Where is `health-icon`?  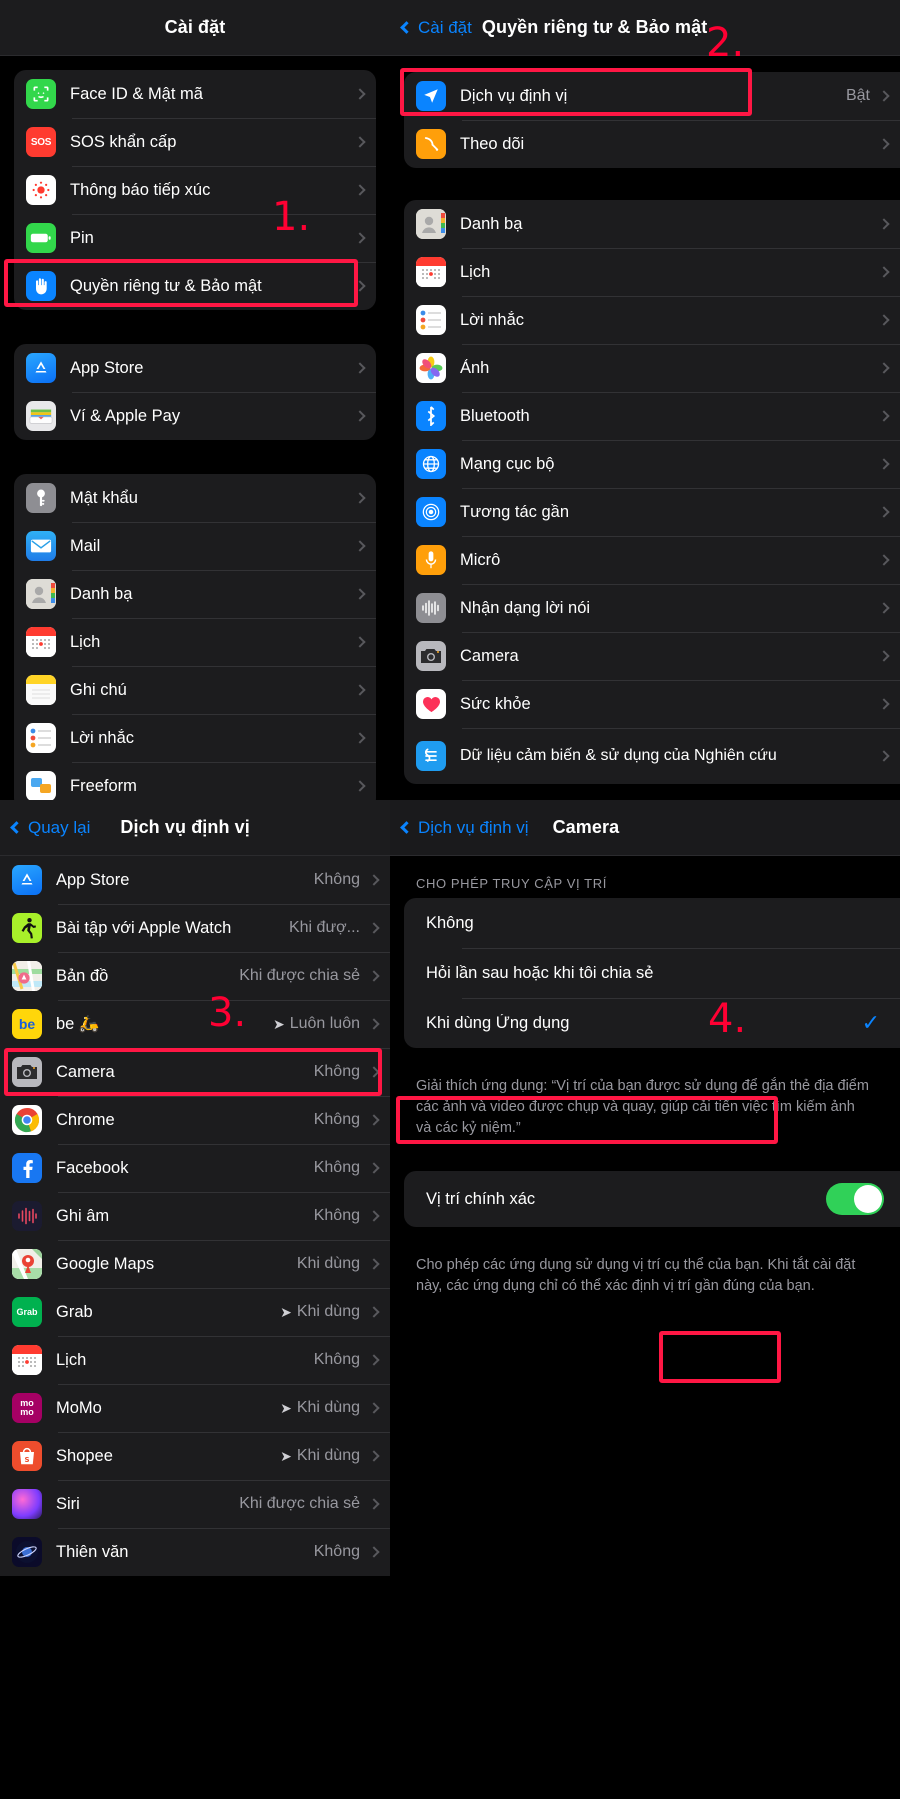 health-icon is located at coordinates (431, 704).